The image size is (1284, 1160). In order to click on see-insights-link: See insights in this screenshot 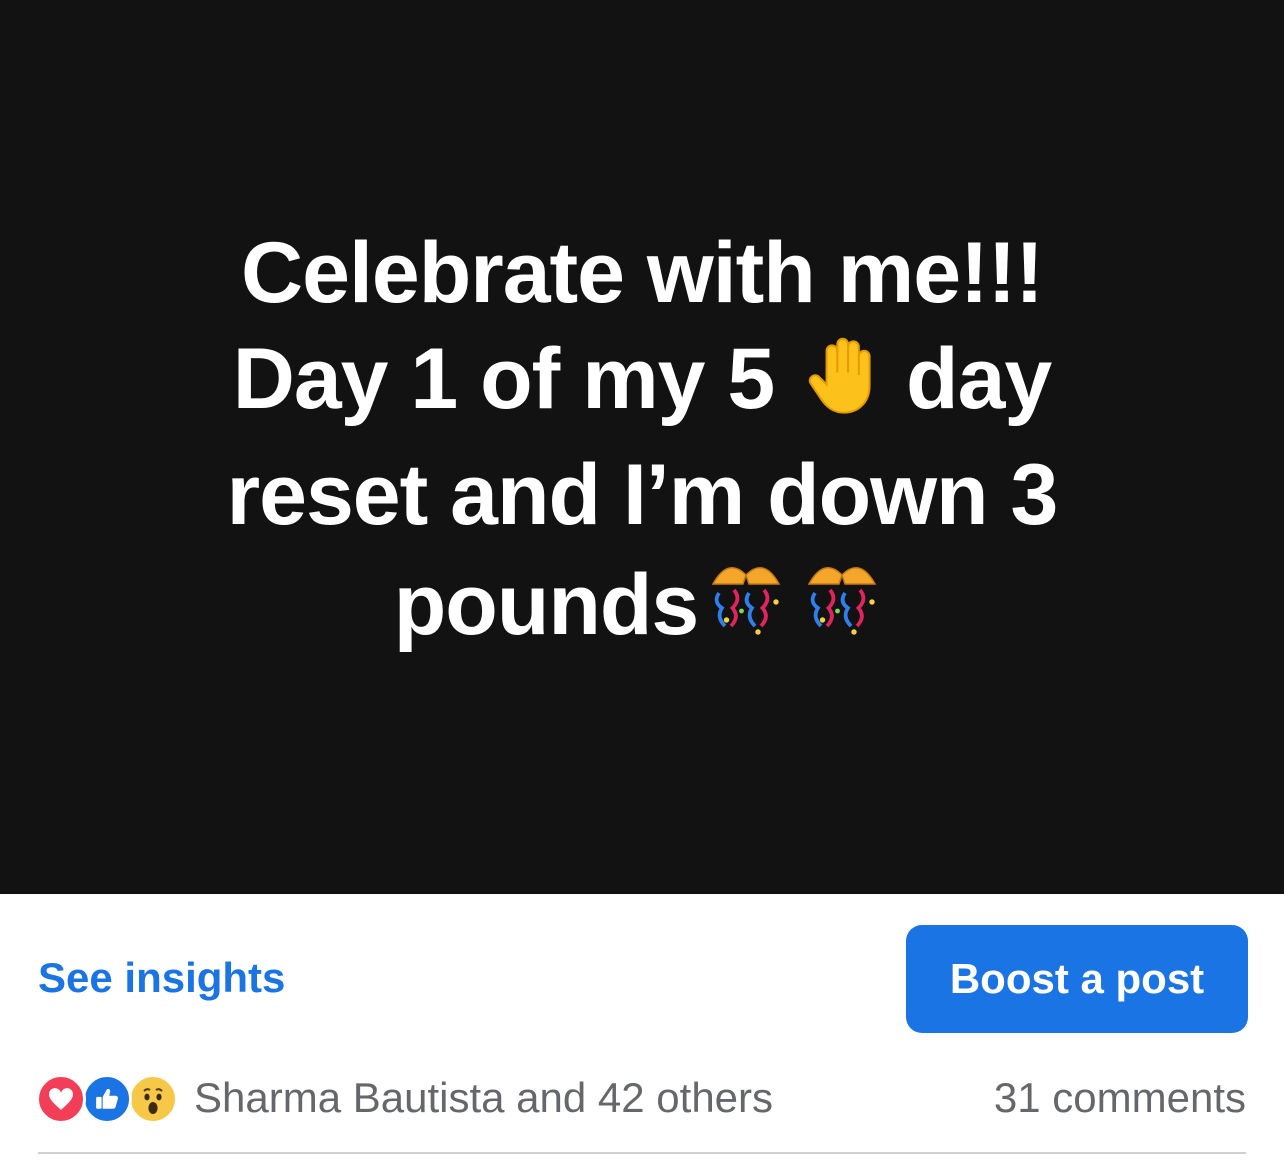, I will do `click(161, 978)`.